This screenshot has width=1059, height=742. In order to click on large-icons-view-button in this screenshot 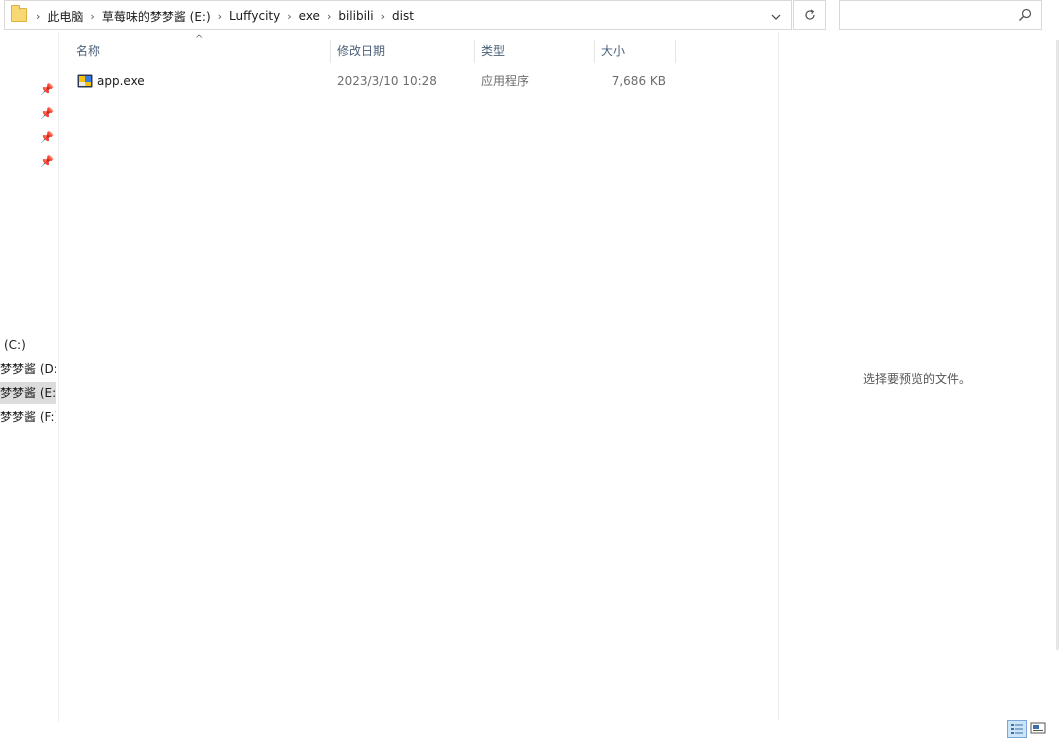, I will do `click(1039, 729)`.